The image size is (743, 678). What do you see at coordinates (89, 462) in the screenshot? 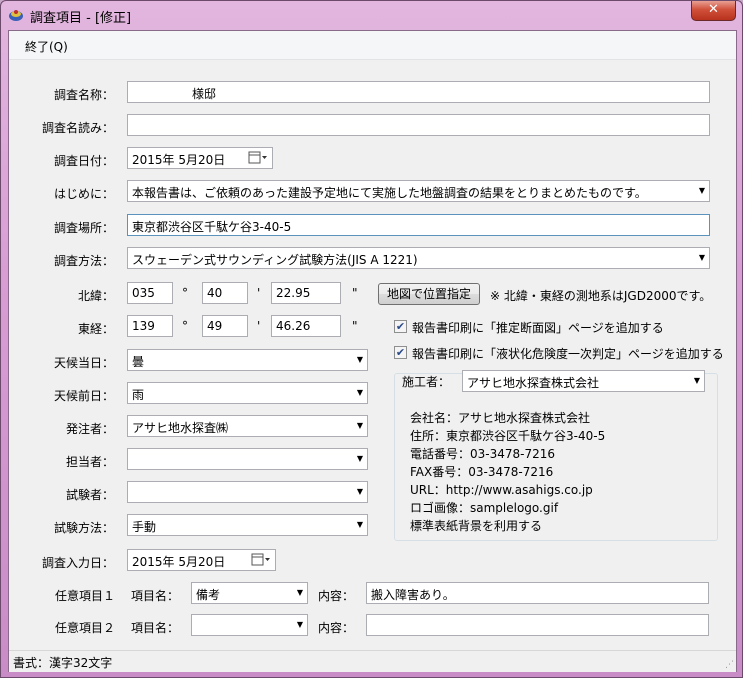
I see `person-label: 担当者：` at bounding box center [89, 462].